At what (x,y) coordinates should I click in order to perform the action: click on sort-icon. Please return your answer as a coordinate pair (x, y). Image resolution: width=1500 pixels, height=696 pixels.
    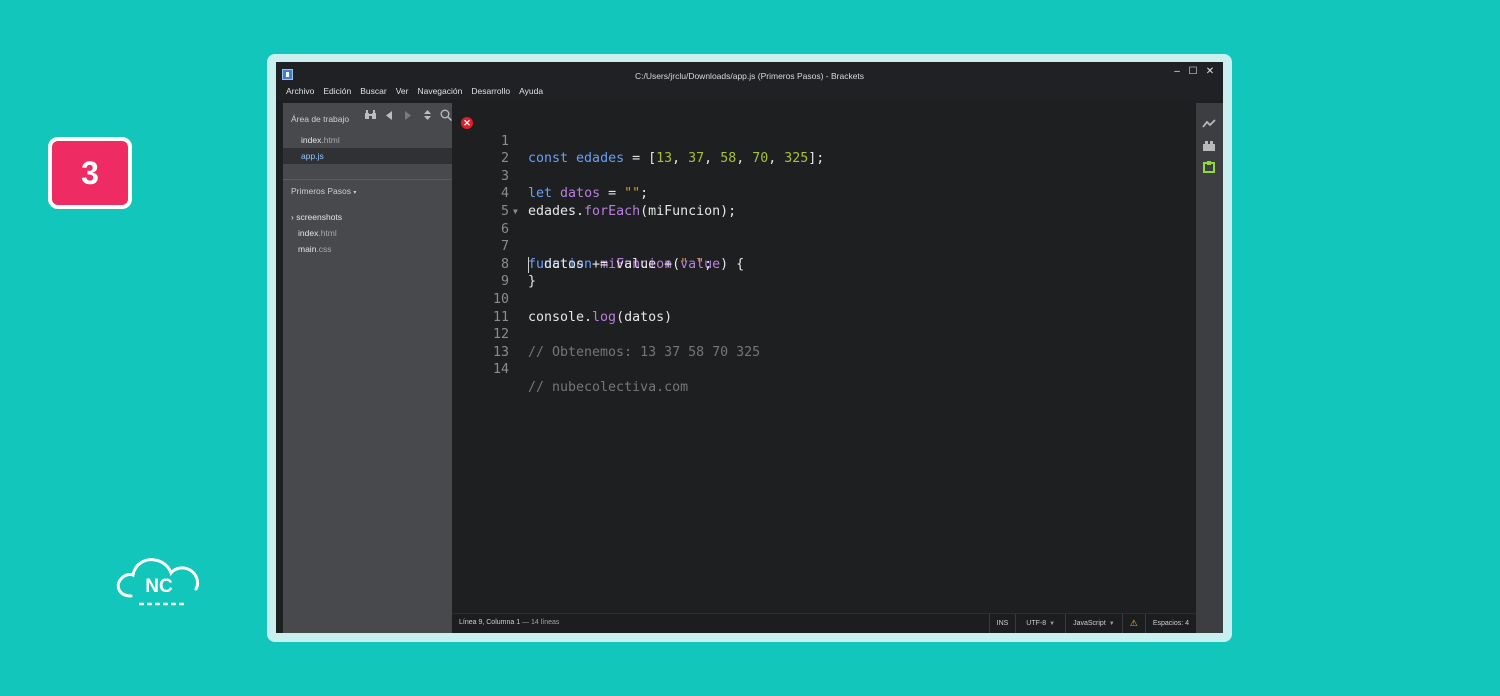
    Looking at the image, I should click on (427, 115).